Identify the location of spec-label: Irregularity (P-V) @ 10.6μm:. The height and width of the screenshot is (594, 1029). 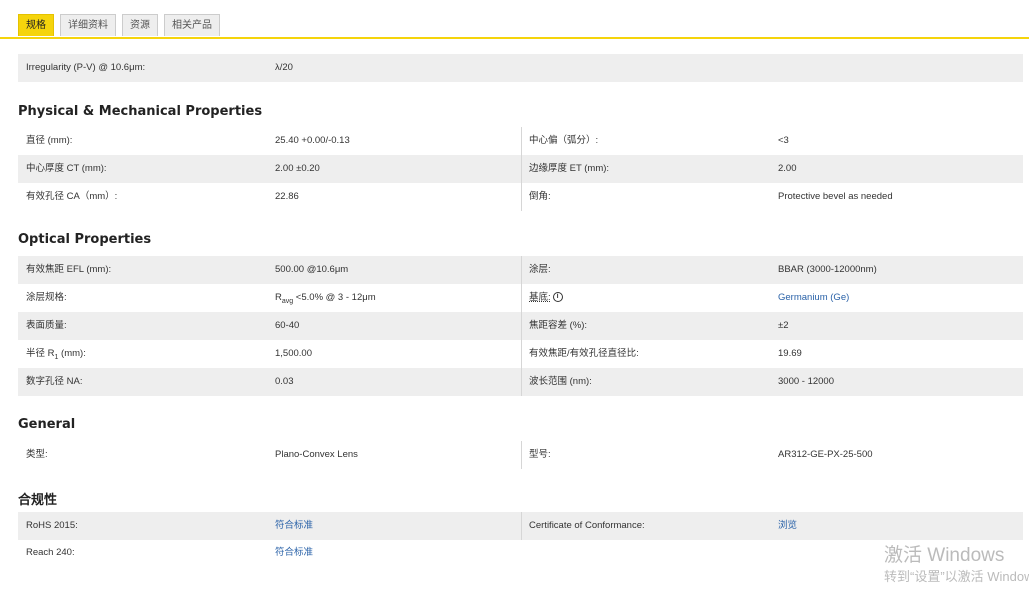
(86, 67).